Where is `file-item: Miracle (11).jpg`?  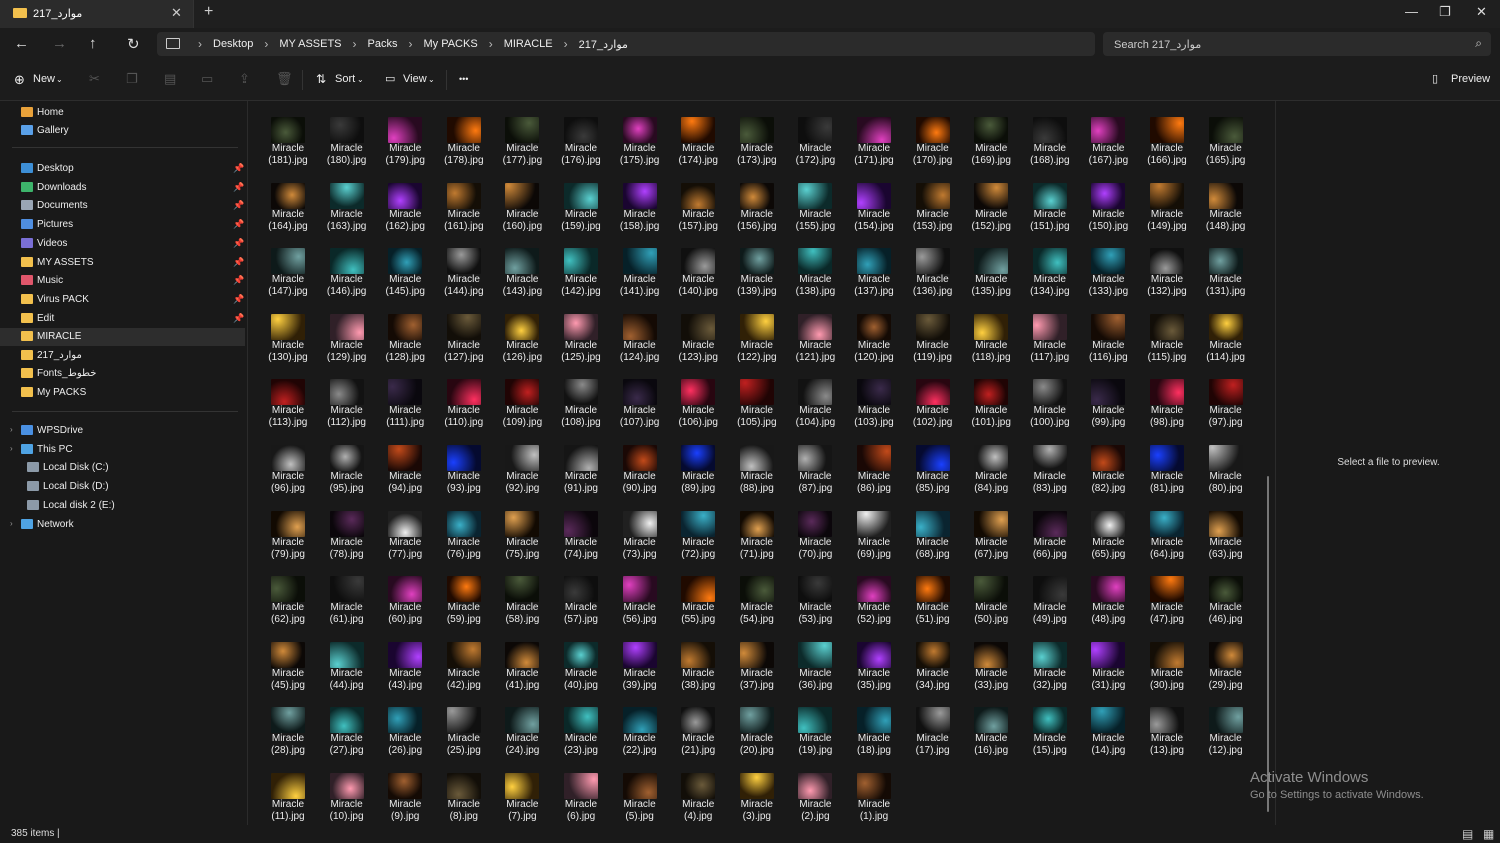 file-item: Miracle (11).jpg is located at coordinates (288, 798).